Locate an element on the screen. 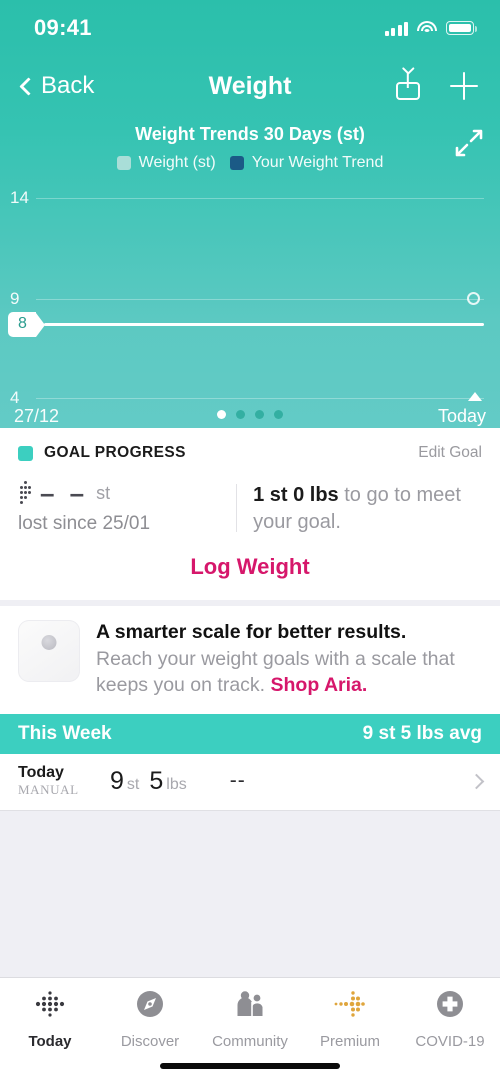 This screenshot has width=500, height=1080. entry-stone-value: 9 is located at coordinates (117, 780).